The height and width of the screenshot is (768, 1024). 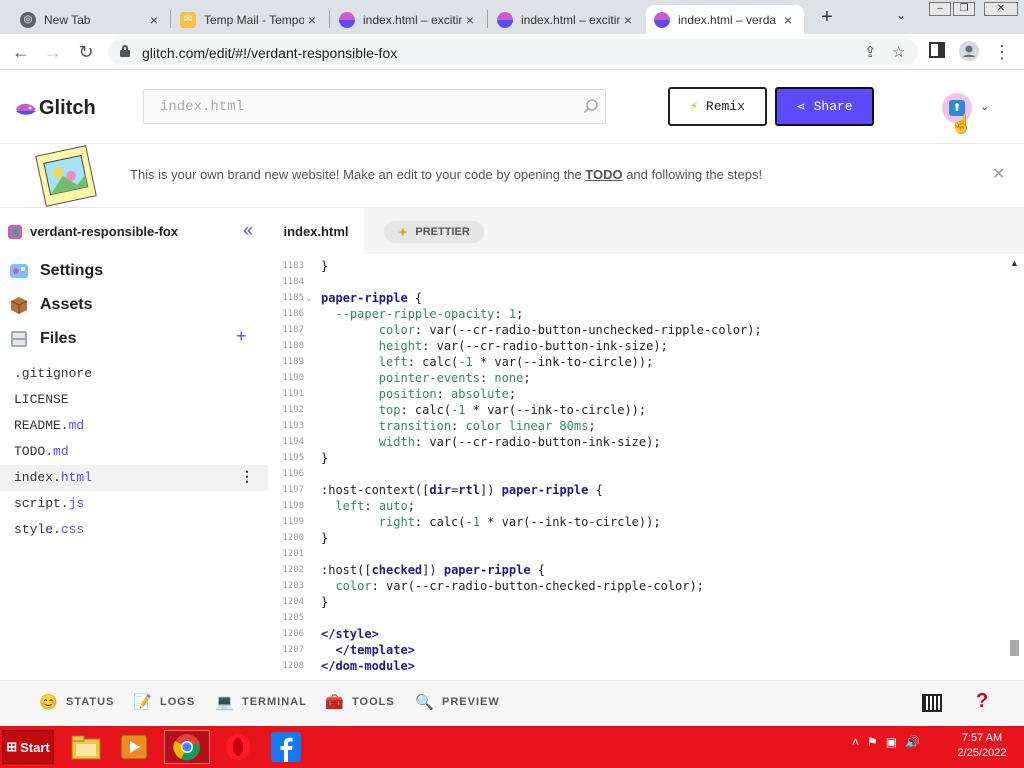 I want to click on back-arrow-icon: ←, so click(x=21, y=52).